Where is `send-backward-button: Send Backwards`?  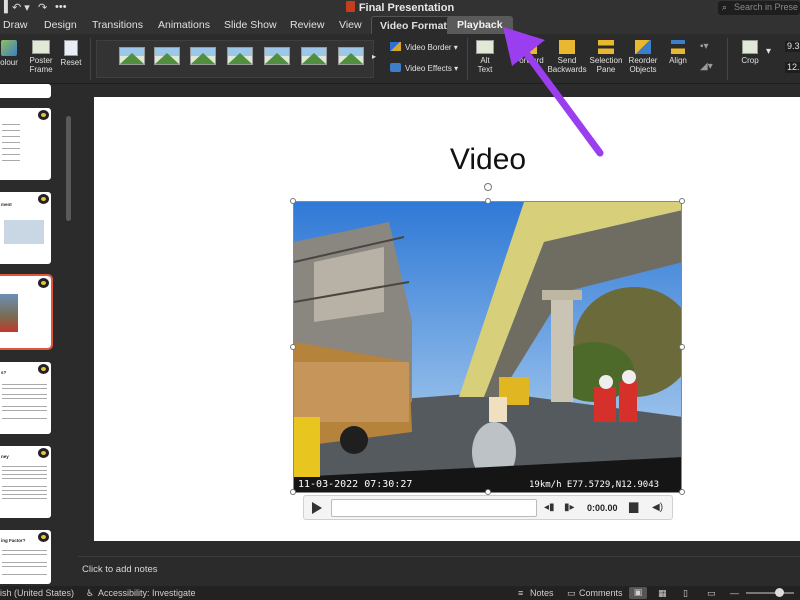
send-backward-button: Send Backwards is located at coordinates (567, 57).